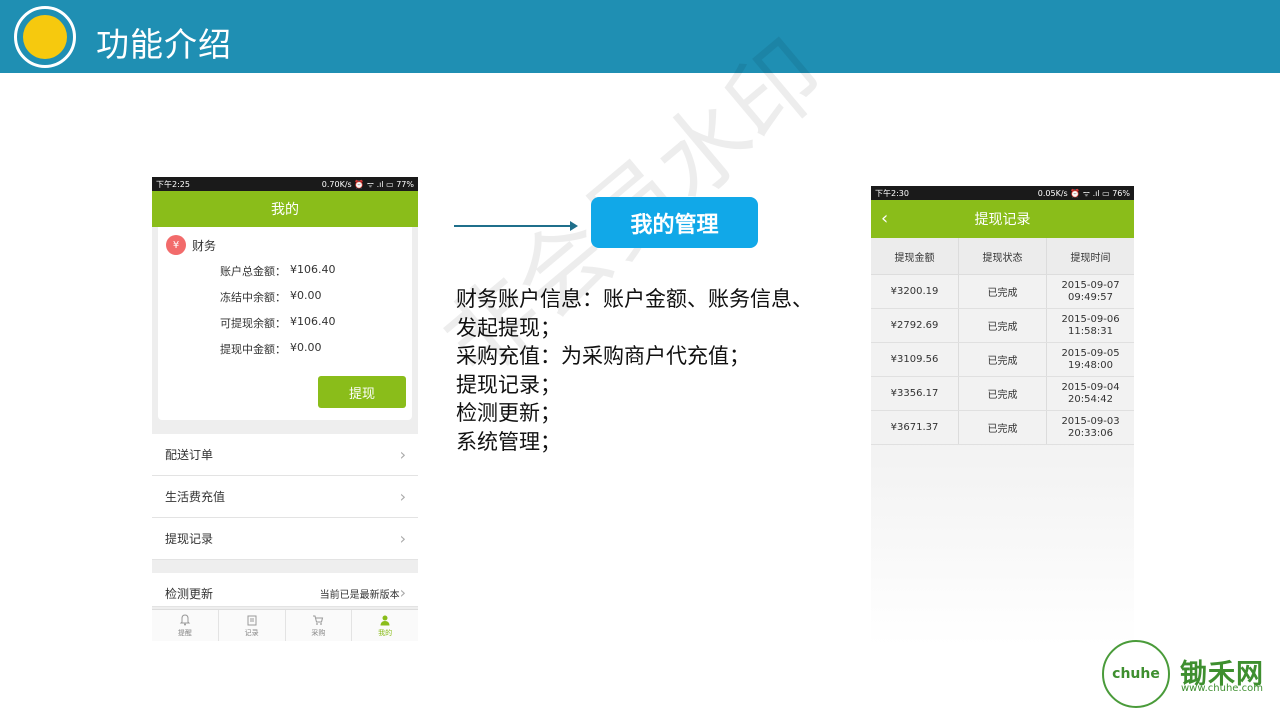  I want to click on back-arrow-icon: ‹, so click(884, 218).